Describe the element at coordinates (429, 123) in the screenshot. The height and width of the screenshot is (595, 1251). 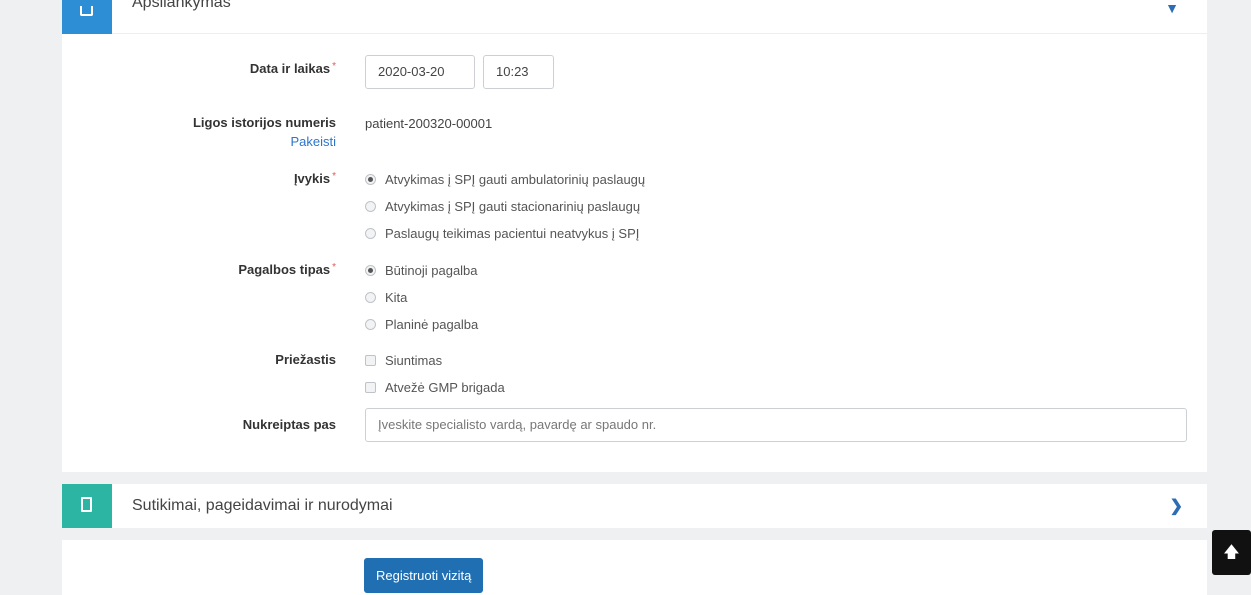
I see `history-number-value: patient-200320-00001` at that location.